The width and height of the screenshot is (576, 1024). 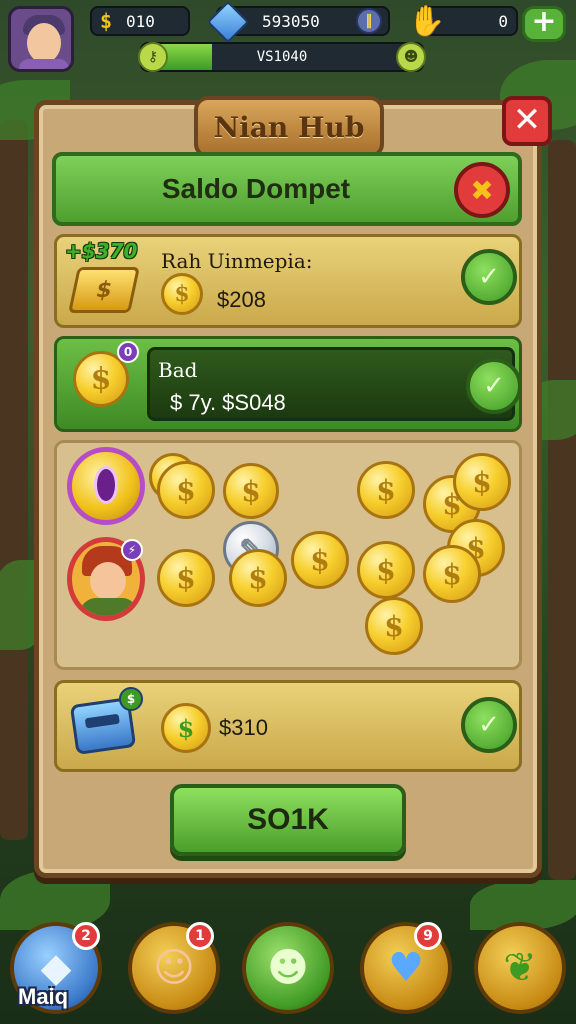 I want to click on boost-icon: ∥, so click(x=369, y=21).